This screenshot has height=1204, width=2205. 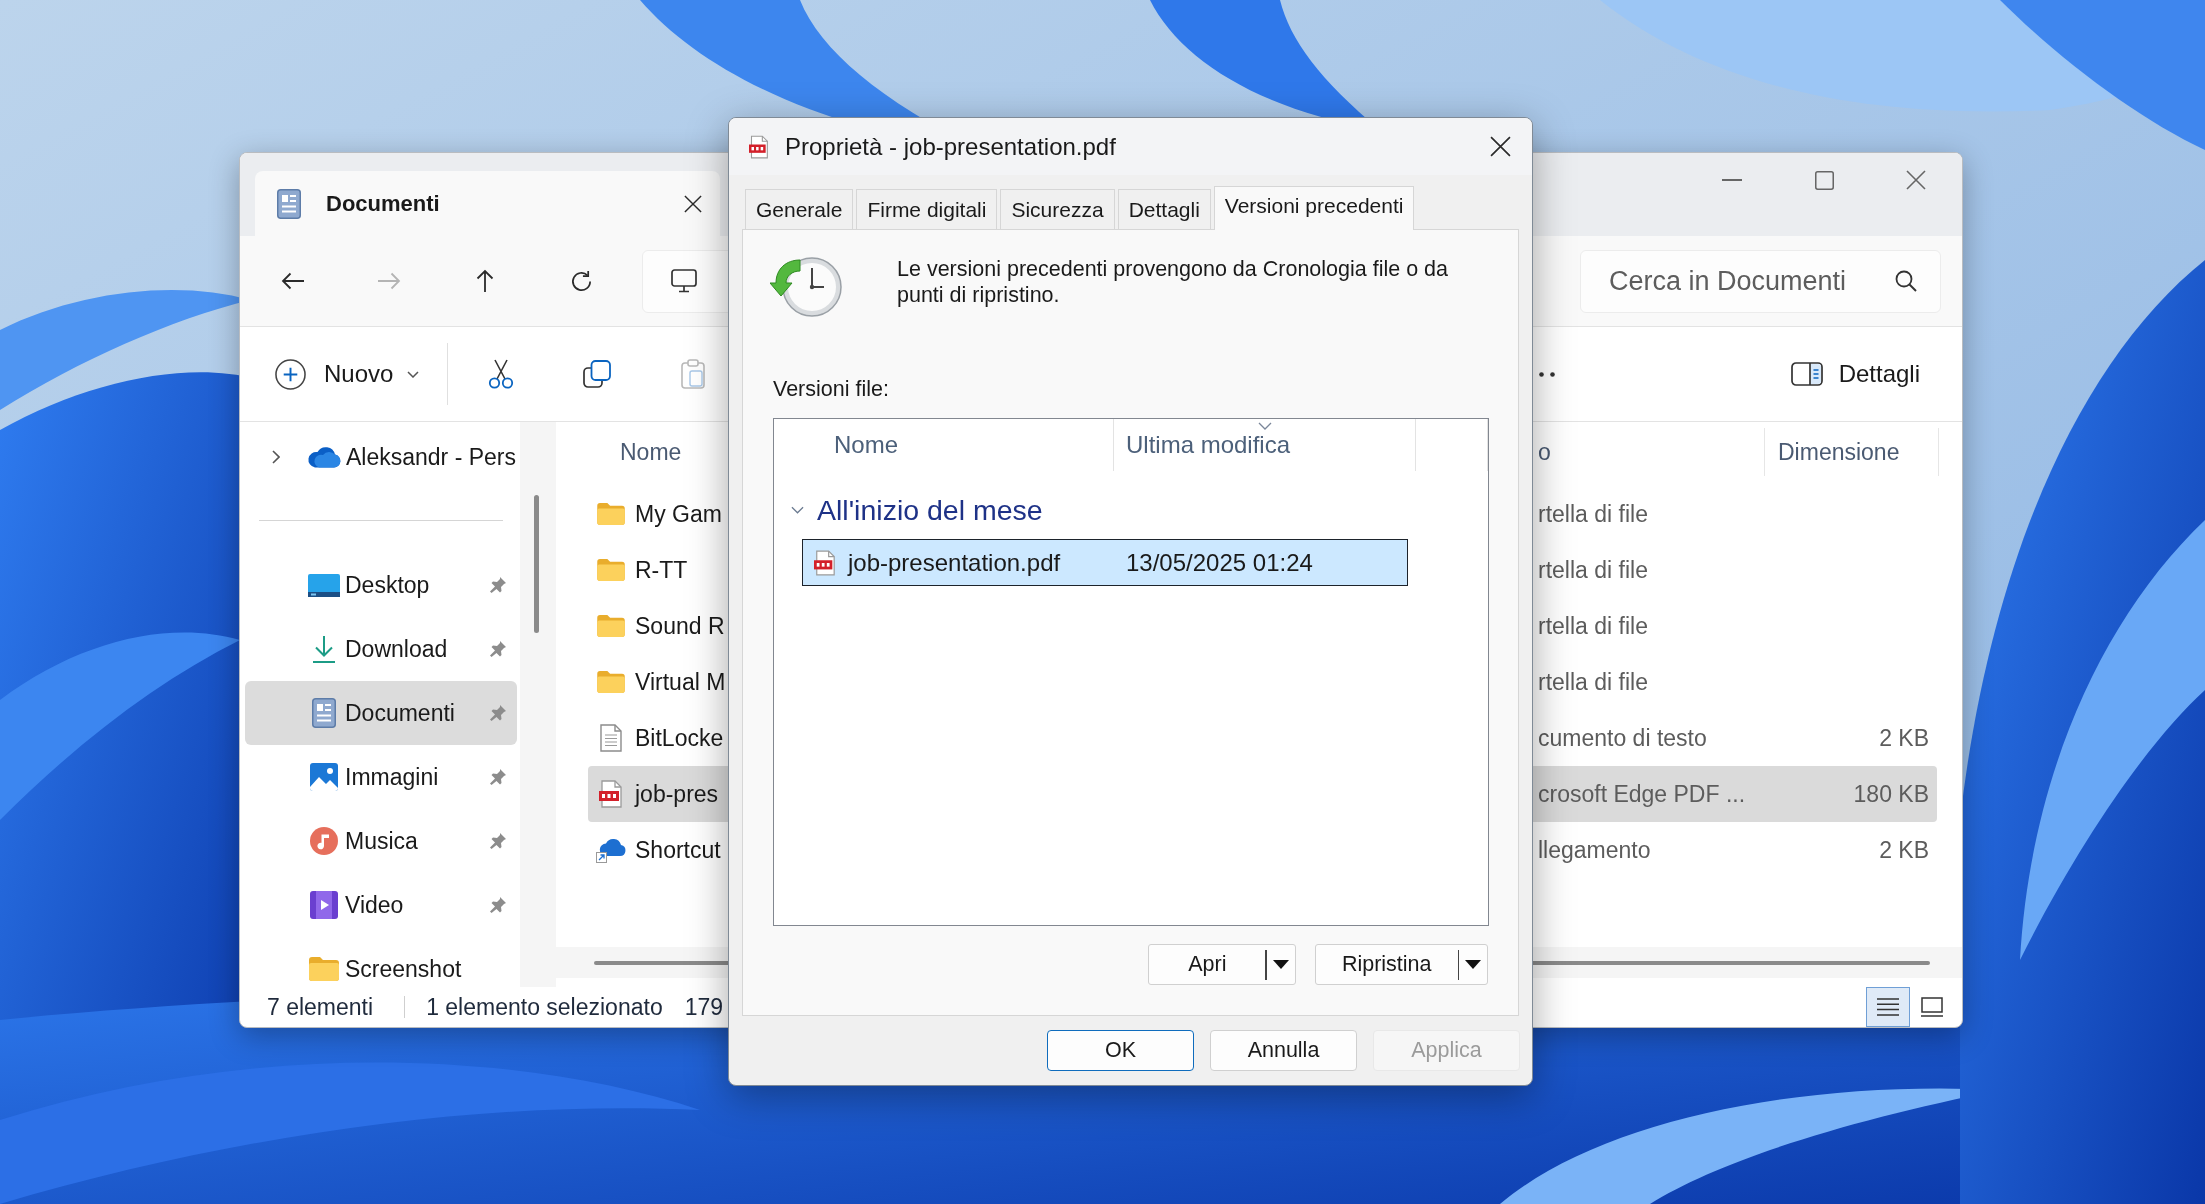 I want to click on info-text: Le versioni precedenti provengono da Cronologia file o da punti di ripristino., so click(x=1173, y=282).